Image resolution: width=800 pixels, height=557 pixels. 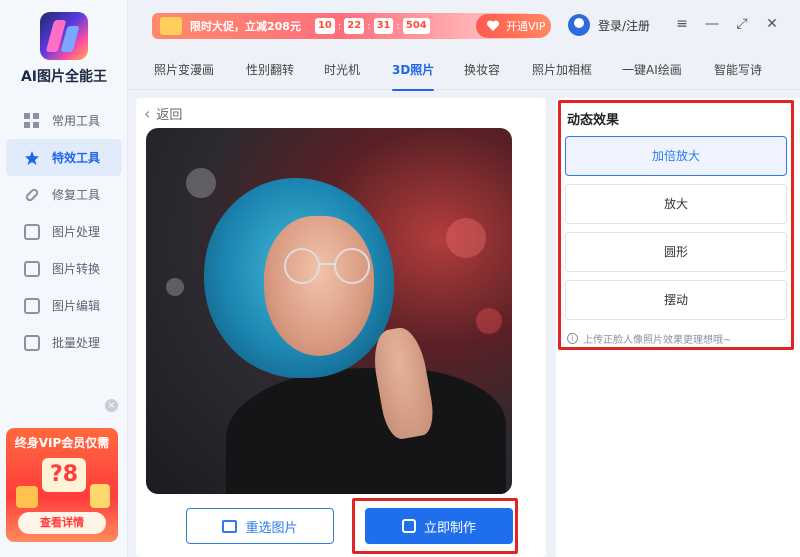 What do you see at coordinates (324, 26) in the screenshot?
I see `countdown-hours: 10` at bounding box center [324, 26].